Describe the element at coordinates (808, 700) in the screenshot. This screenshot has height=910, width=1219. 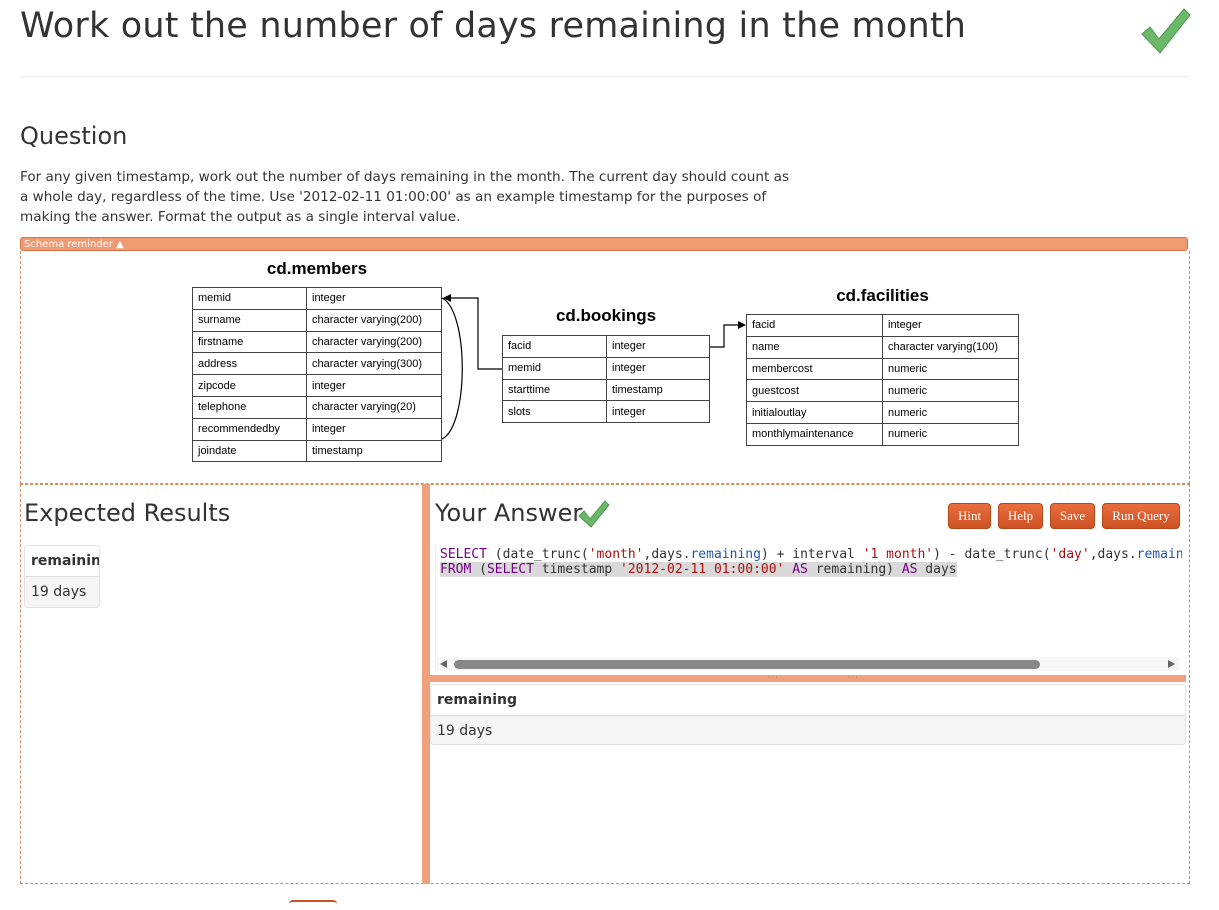
I see `output-column-header: remaining` at that location.